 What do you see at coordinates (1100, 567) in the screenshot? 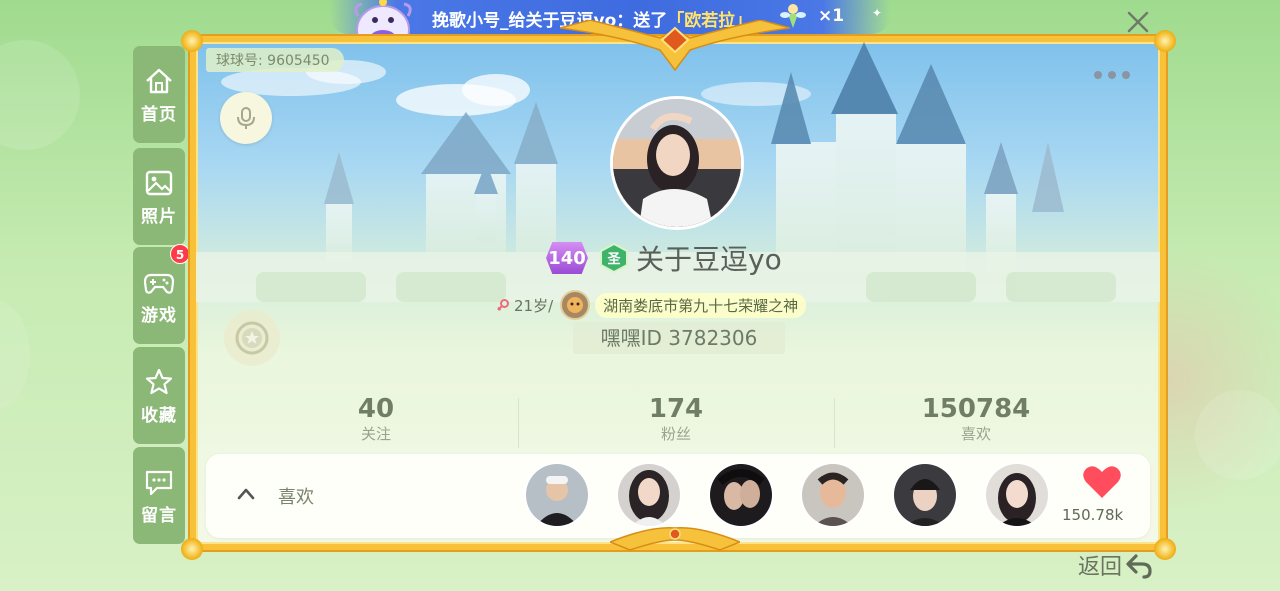
I see `back-label: 返回` at bounding box center [1100, 567].